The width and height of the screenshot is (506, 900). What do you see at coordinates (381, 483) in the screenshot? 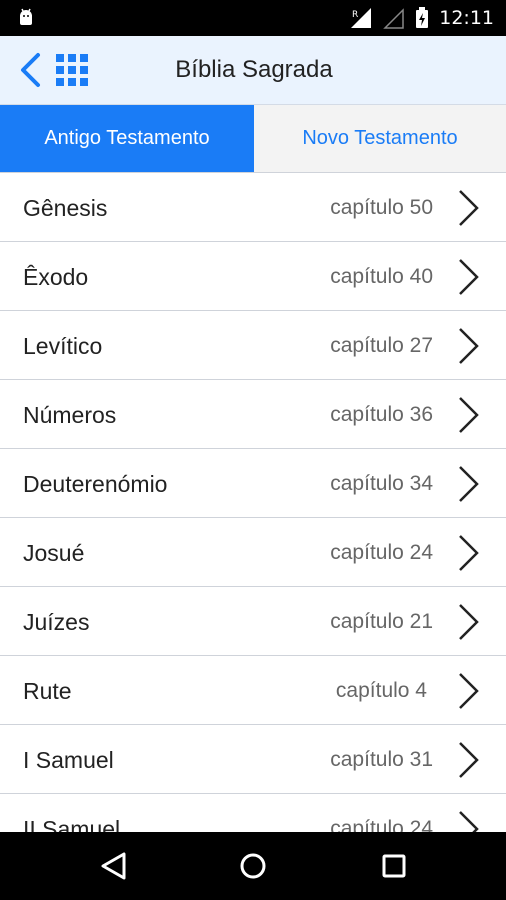
I see `chapter-count: capítulo 34` at bounding box center [381, 483].